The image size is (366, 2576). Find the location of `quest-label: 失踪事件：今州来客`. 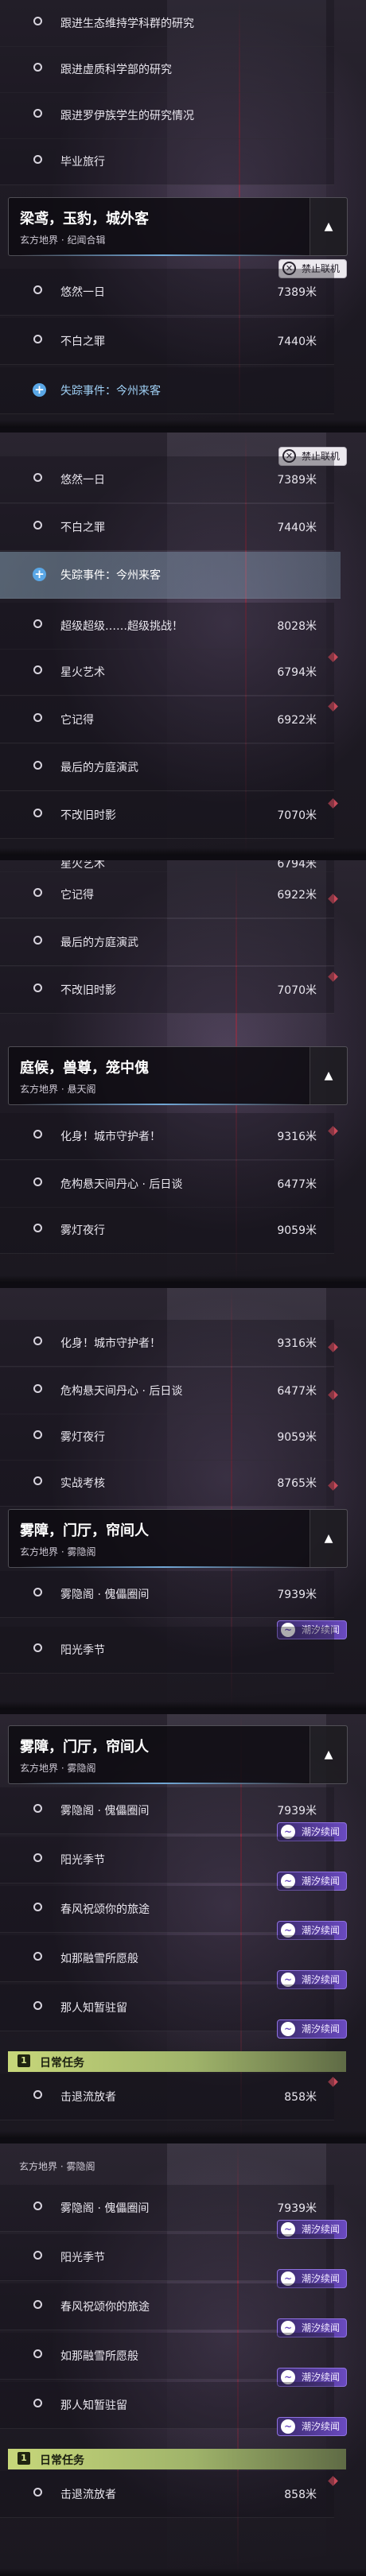

quest-label: 失踪事件：今州来客 is located at coordinates (110, 575).